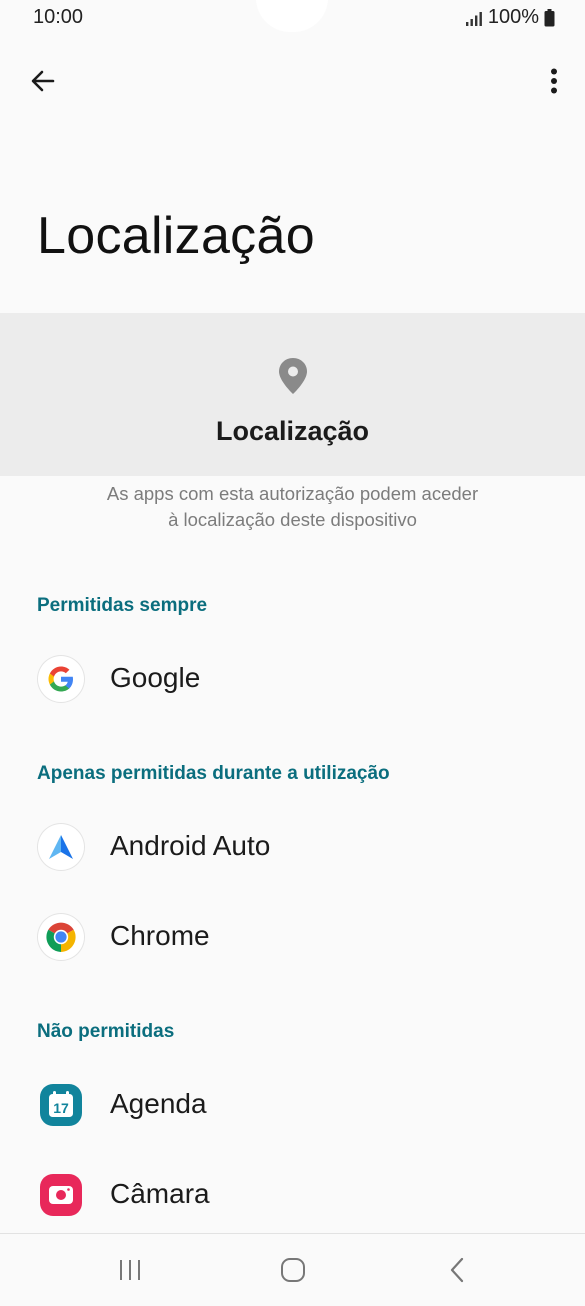 Image resolution: width=585 pixels, height=1306 pixels. What do you see at coordinates (160, 935) in the screenshot?
I see `app-label-chrome: Chrome` at bounding box center [160, 935].